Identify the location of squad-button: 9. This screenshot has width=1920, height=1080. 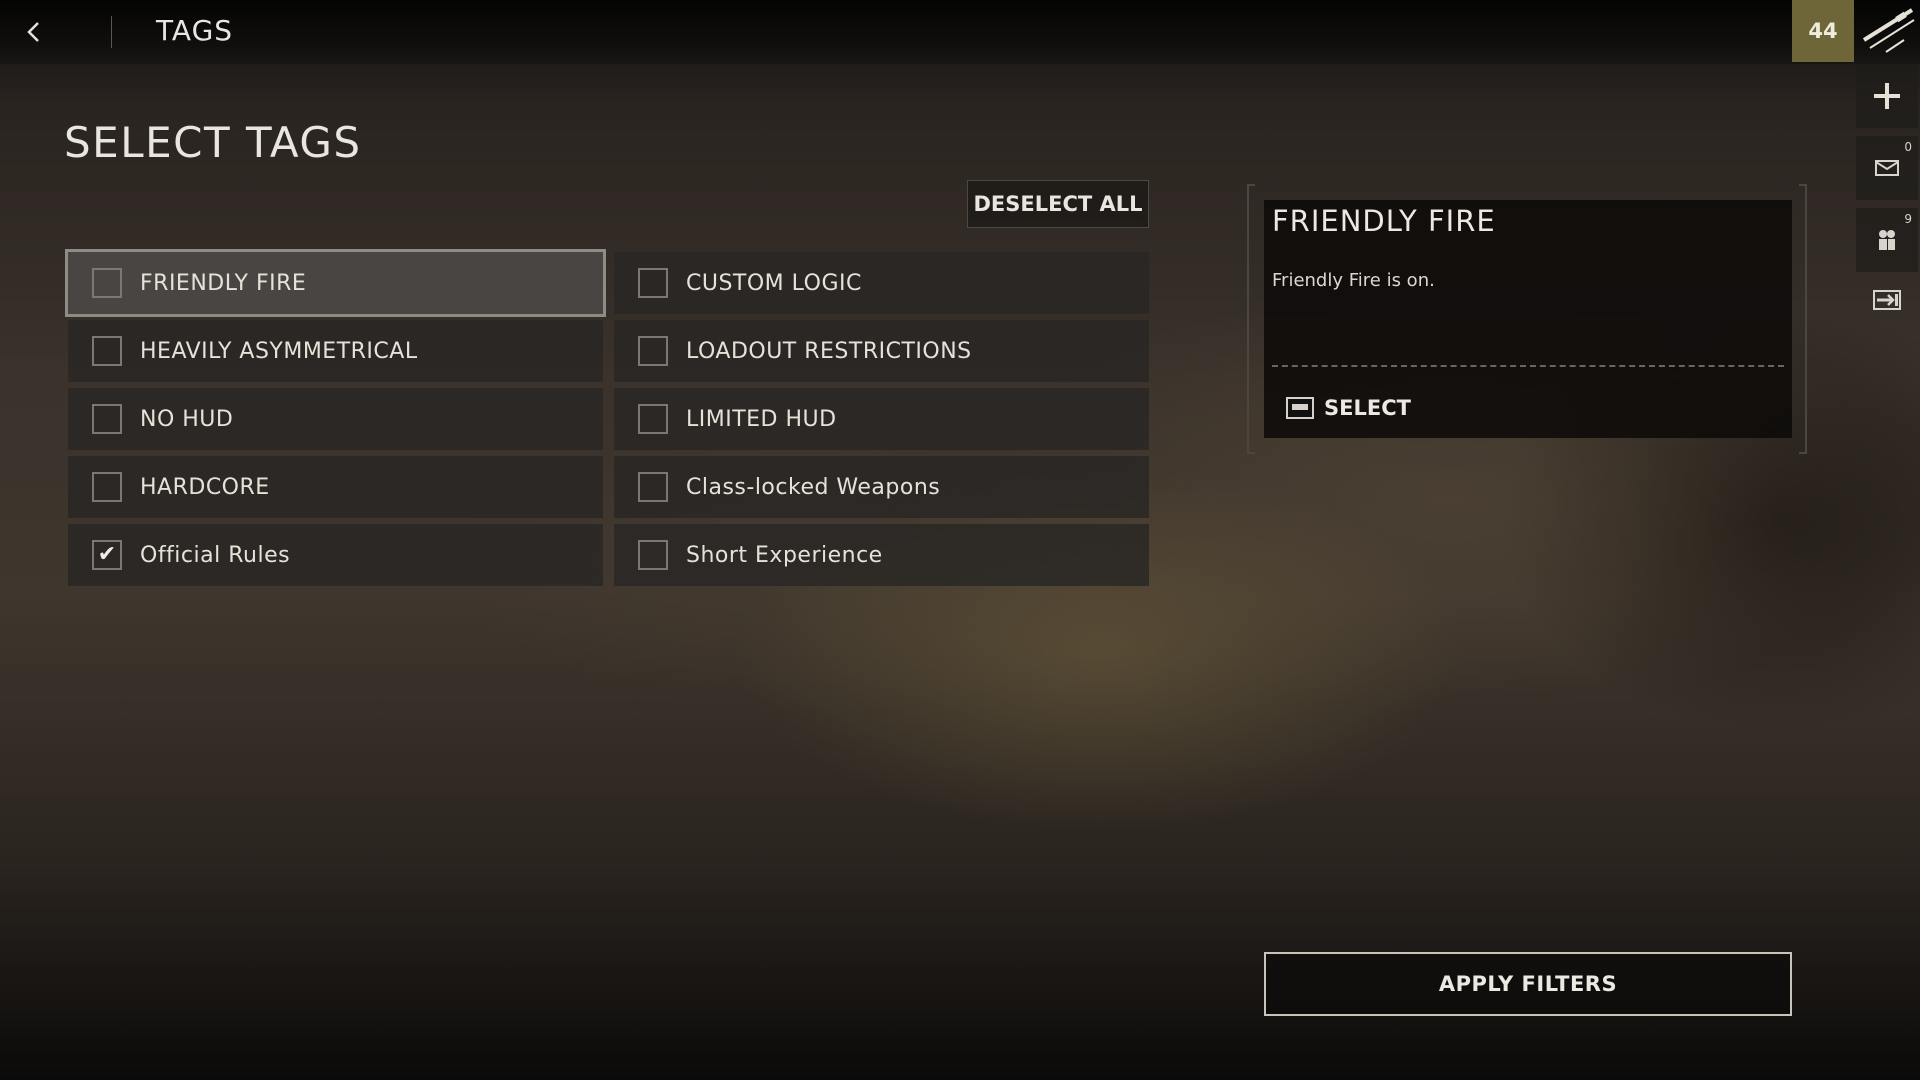
(1887, 240).